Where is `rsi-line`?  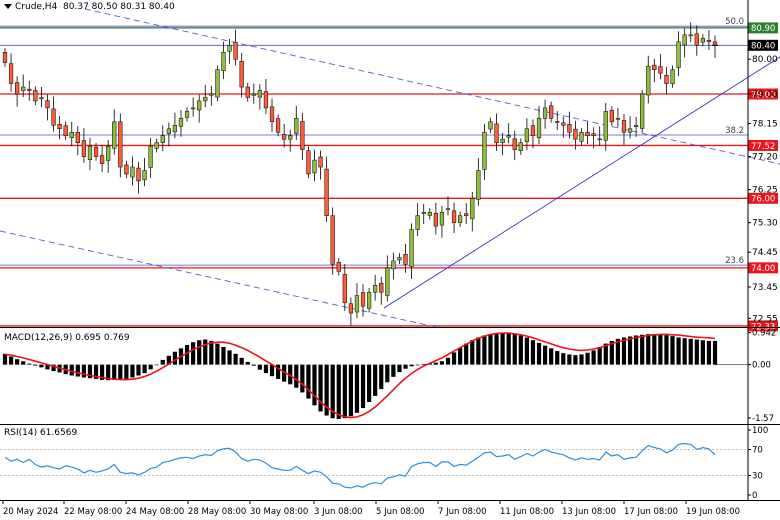
rsi-line is located at coordinates (360, 465).